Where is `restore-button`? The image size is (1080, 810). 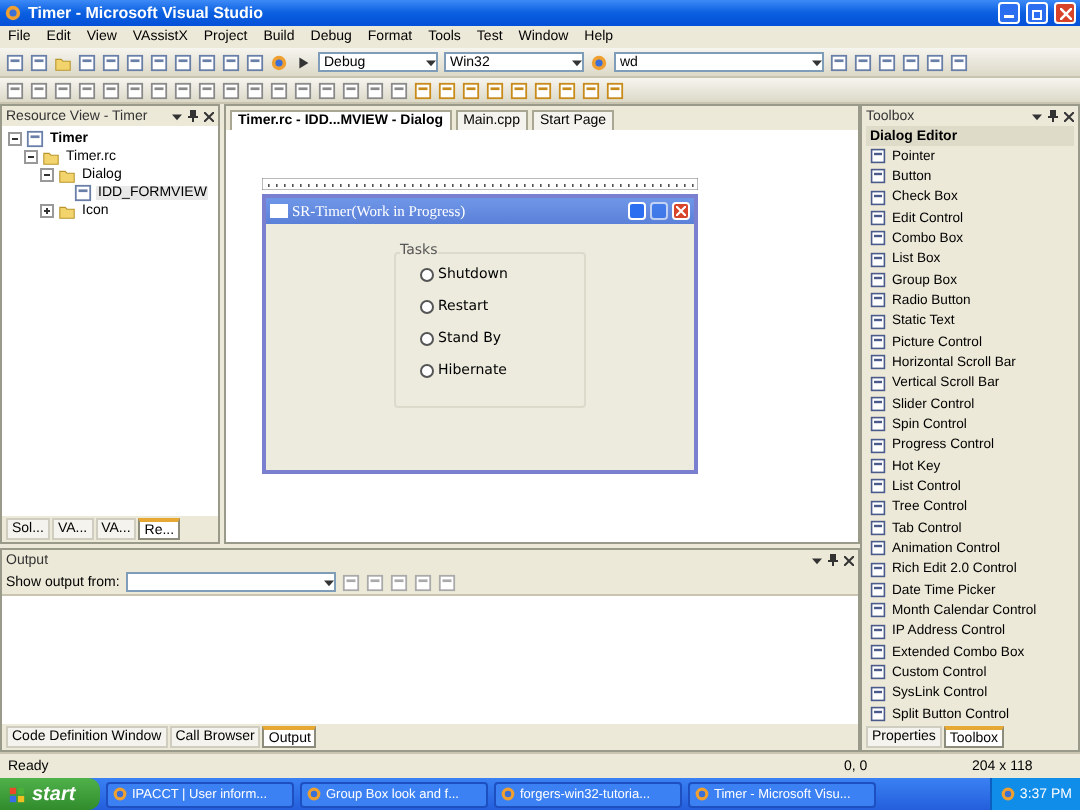
restore-button is located at coordinates (1037, 13).